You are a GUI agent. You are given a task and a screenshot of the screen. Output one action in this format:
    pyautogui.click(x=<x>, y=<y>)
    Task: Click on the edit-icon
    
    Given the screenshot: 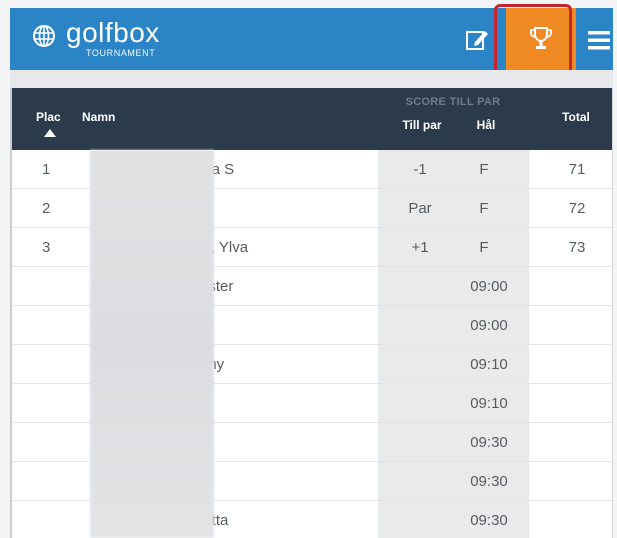 What is the action you would take?
    pyautogui.click(x=477, y=40)
    